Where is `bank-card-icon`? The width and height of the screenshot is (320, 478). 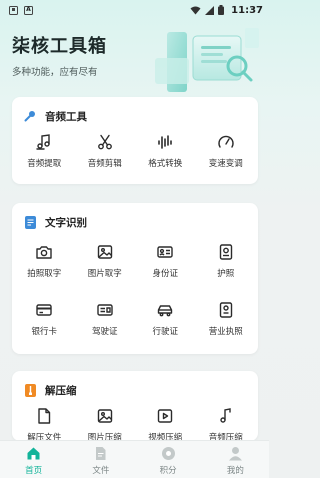 bank-card-icon is located at coordinates (44, 310).